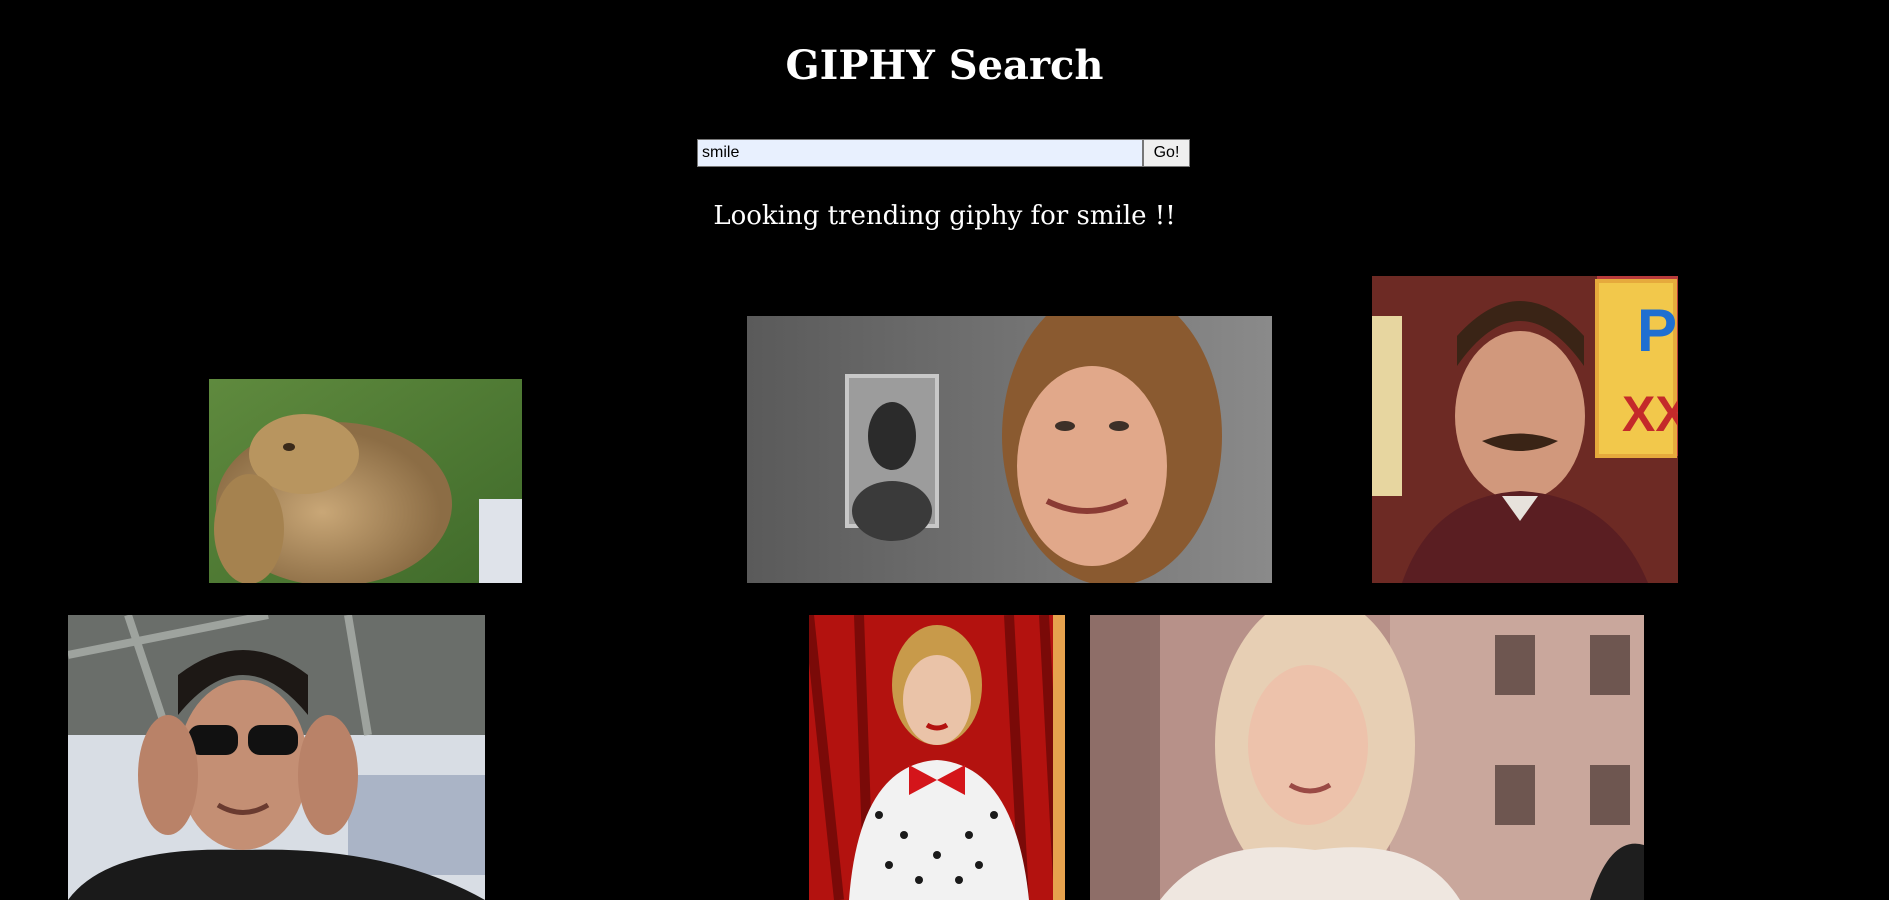  Describe the element at coordinates (276, 757) in the screenshot. I see `gif-man-sunglasses` at that location.